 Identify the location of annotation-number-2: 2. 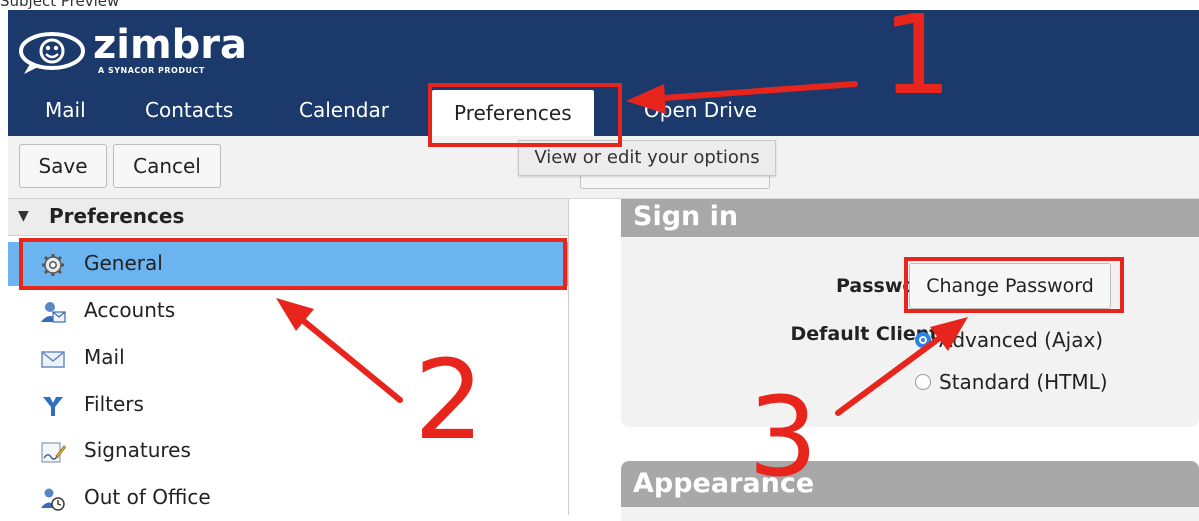
(449, 400).